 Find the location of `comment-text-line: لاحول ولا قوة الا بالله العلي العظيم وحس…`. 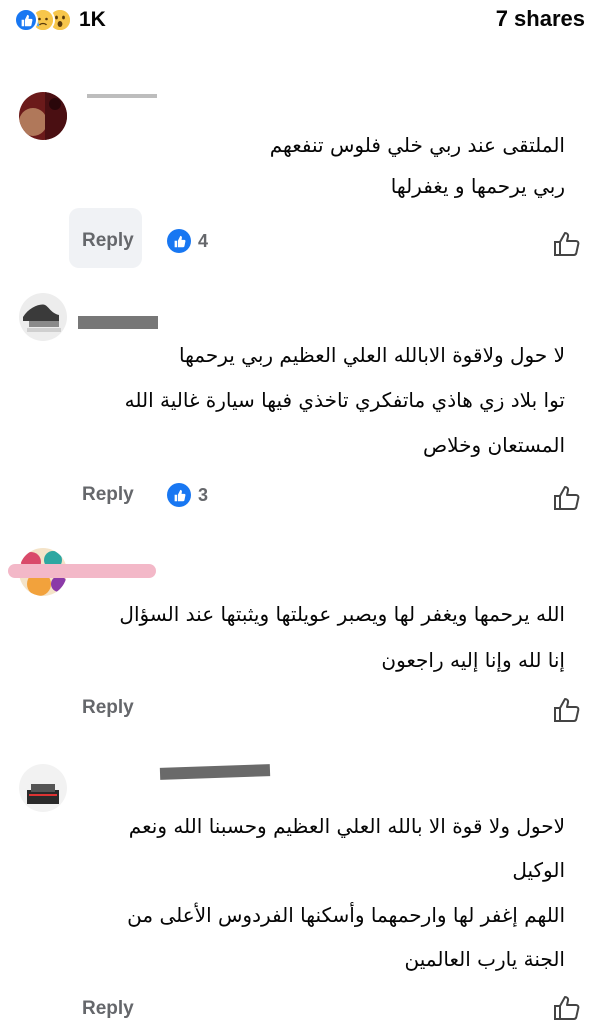

comment-text-line: لاحول ولا قوة الا بالله العلي العظيم وحس… is located at coordinates (346, 826).